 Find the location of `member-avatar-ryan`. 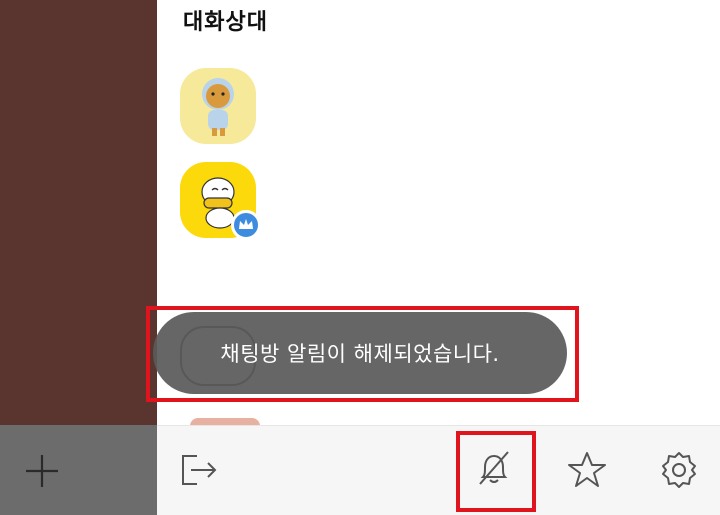

member-avatar-ryan is located at coordinates (218, 106).